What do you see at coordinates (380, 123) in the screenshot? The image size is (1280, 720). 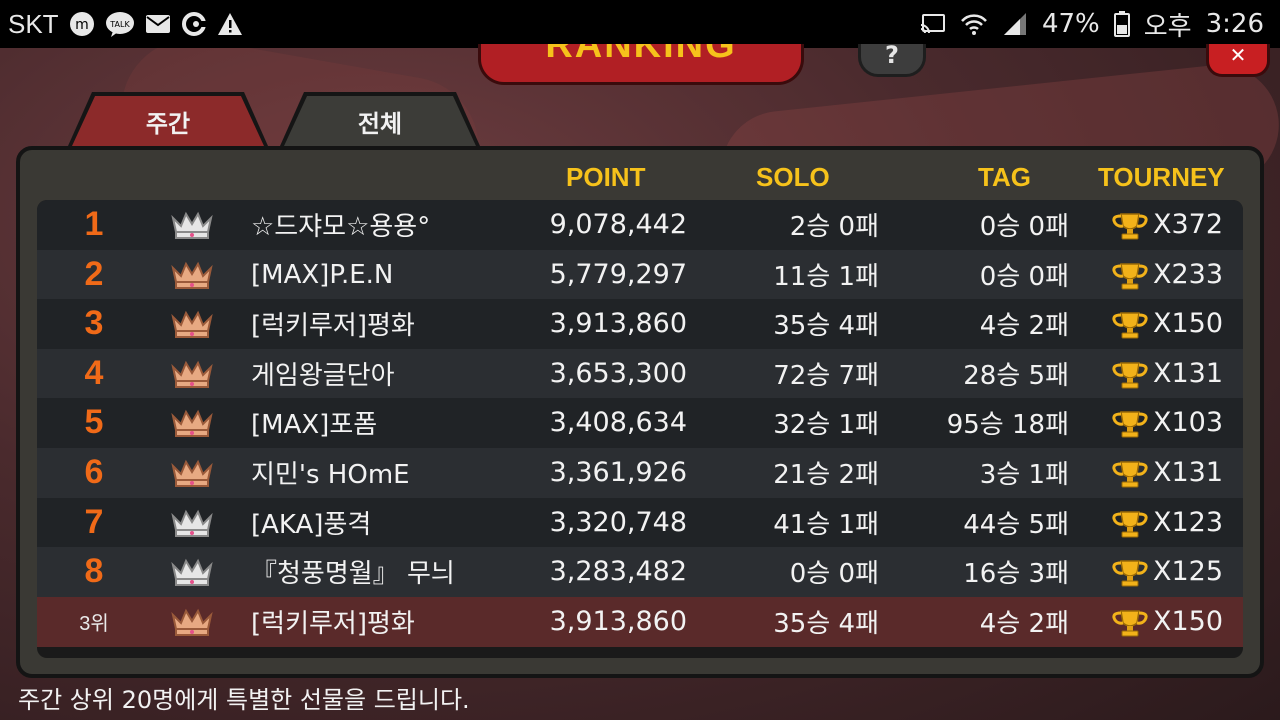 I see `tab-all-label: 전체` at bounding box center [380, 123].